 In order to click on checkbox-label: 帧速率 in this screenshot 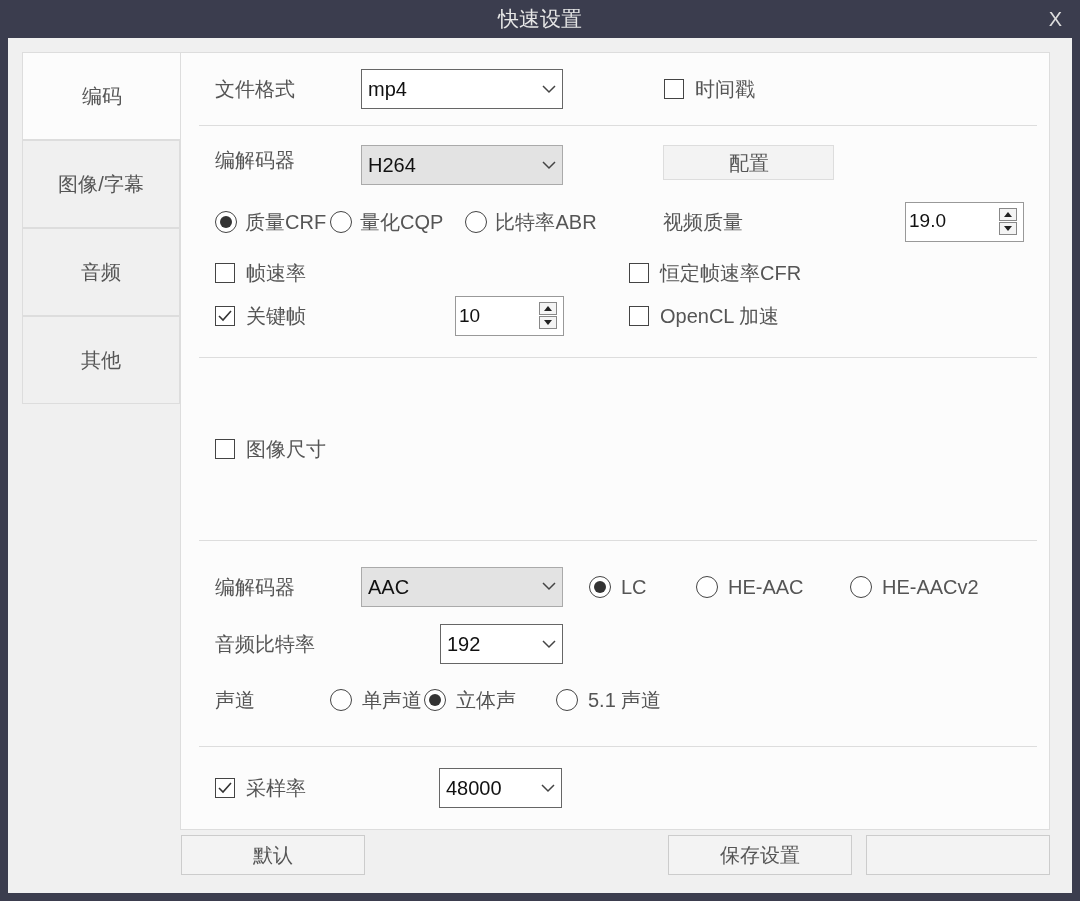, I will do `click(276, 273)`.